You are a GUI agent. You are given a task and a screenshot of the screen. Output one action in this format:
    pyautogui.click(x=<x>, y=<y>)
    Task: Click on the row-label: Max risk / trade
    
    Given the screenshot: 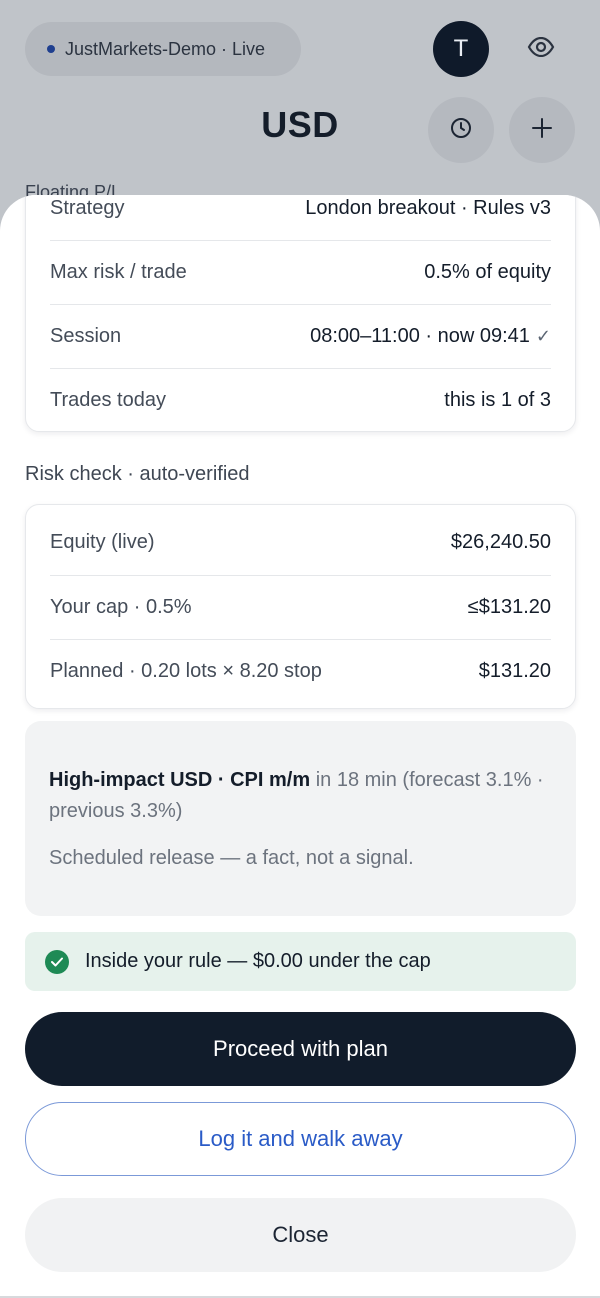 What is the action you would take?
    pyautogui.click(x=118, y=271)
    